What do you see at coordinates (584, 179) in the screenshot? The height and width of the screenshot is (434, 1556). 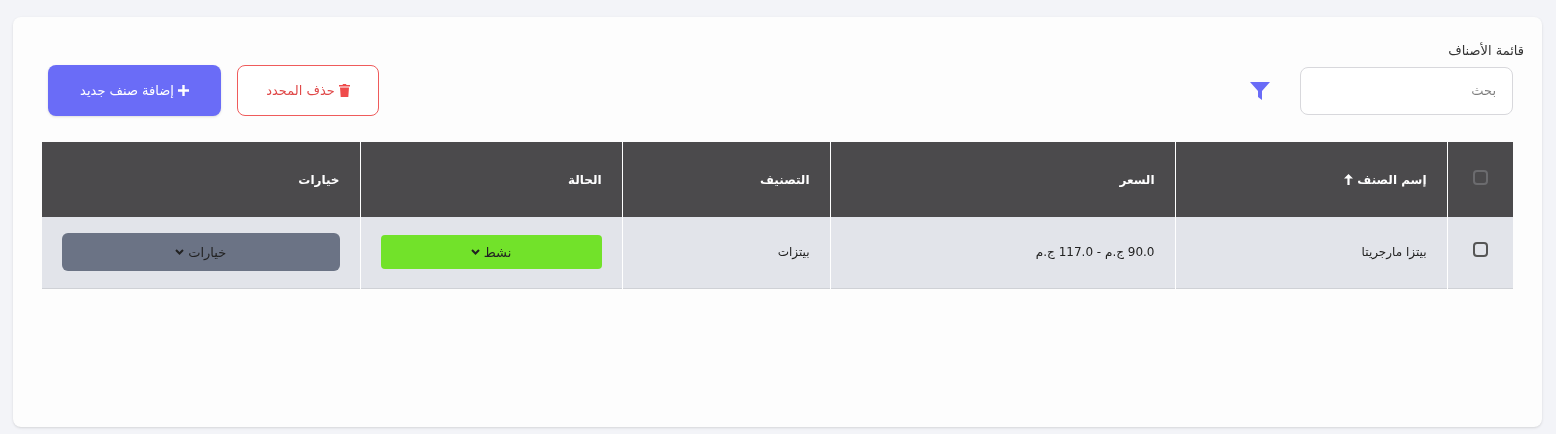 I see `column-header: الحالة` at bounding box center [584, 179].